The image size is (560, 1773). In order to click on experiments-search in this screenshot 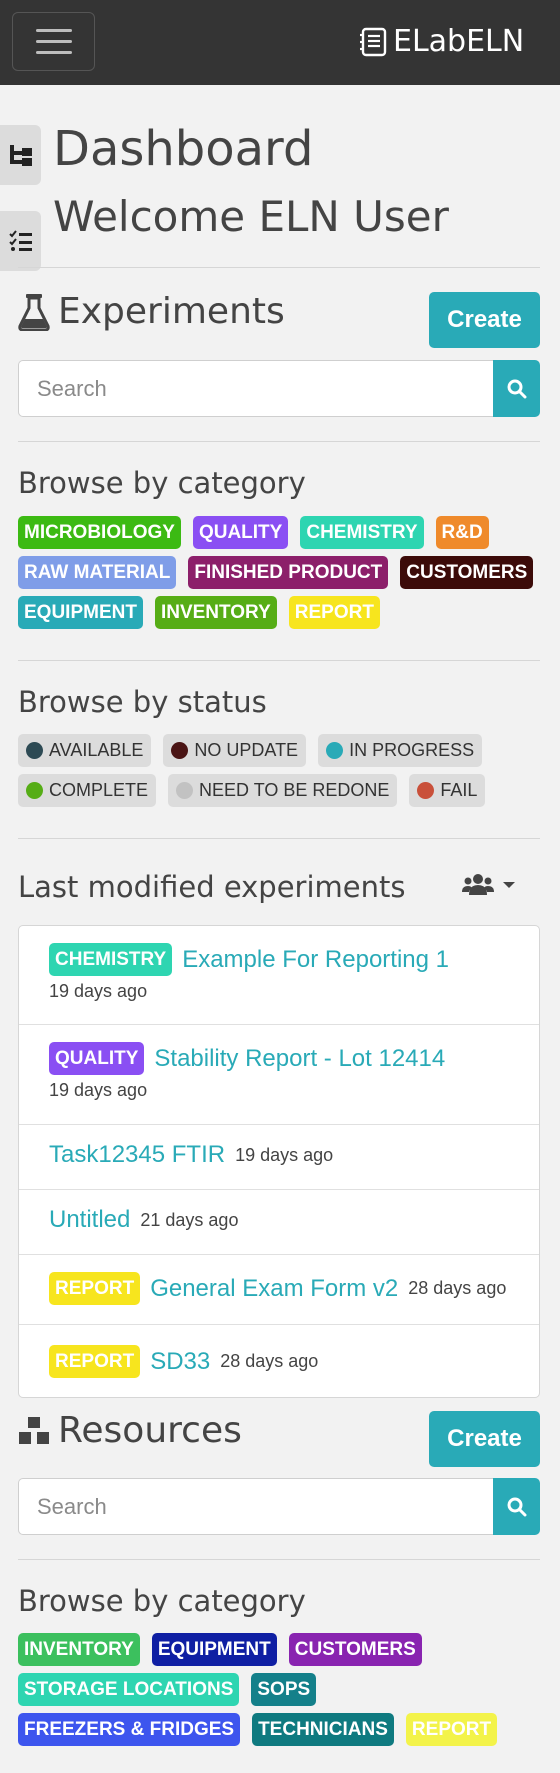, I will do `click(279, 388)`.